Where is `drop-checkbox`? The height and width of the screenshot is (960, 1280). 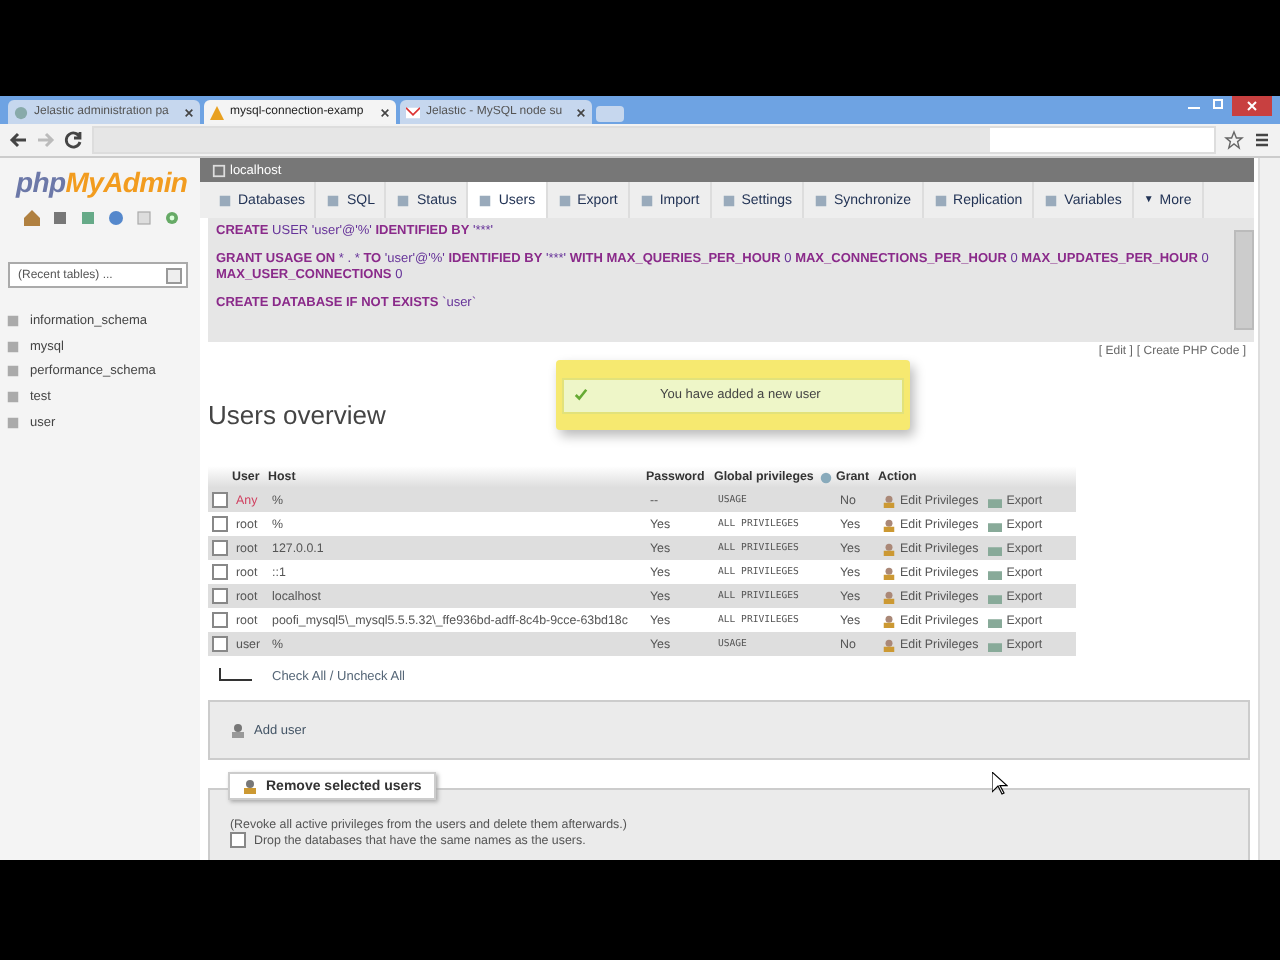
drop-checkbox is located at coordinates (238, 840).